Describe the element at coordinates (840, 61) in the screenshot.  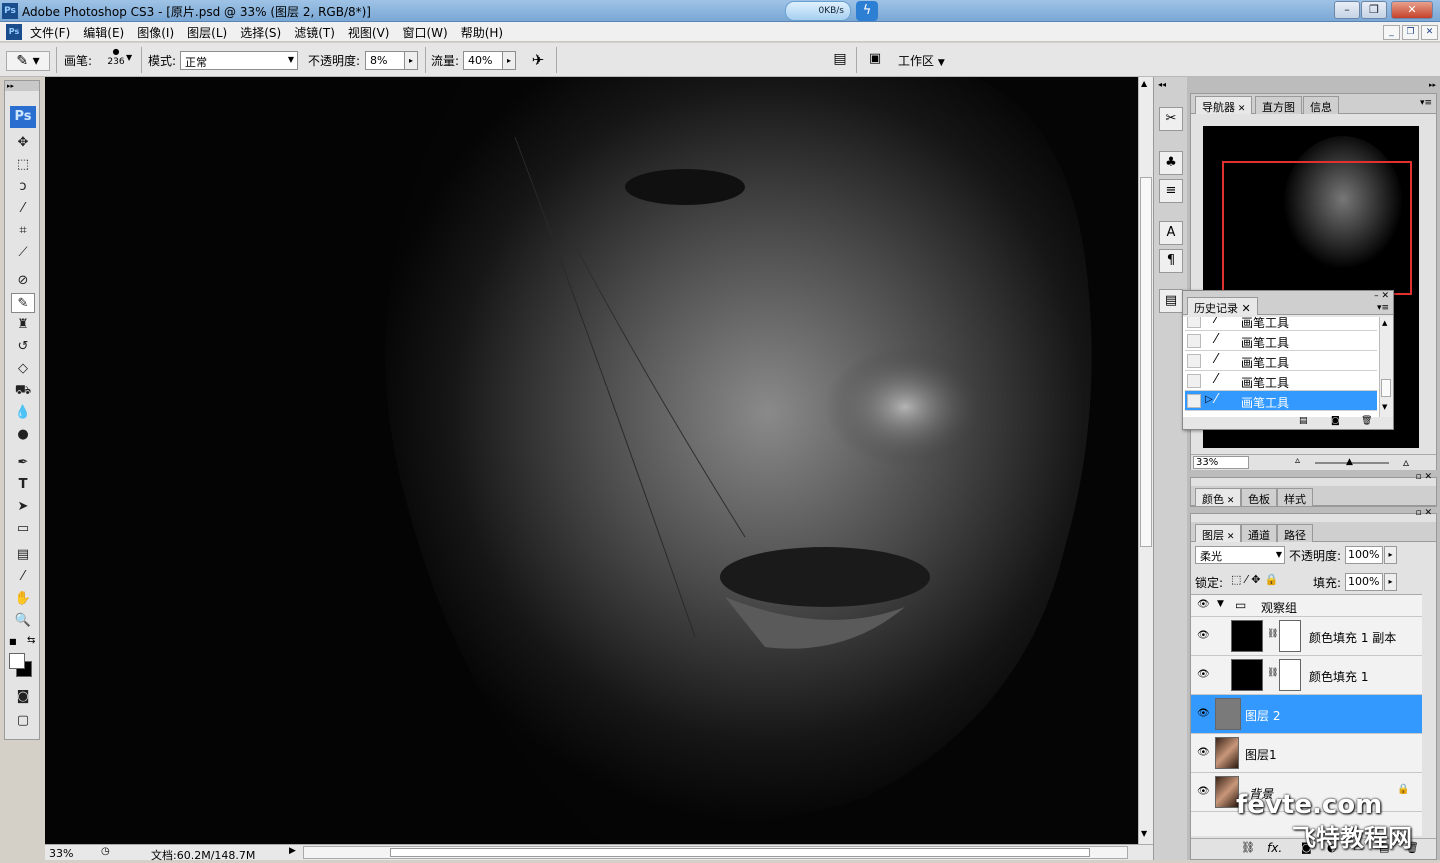
I see `palette-well-icon: ▤` at that location.